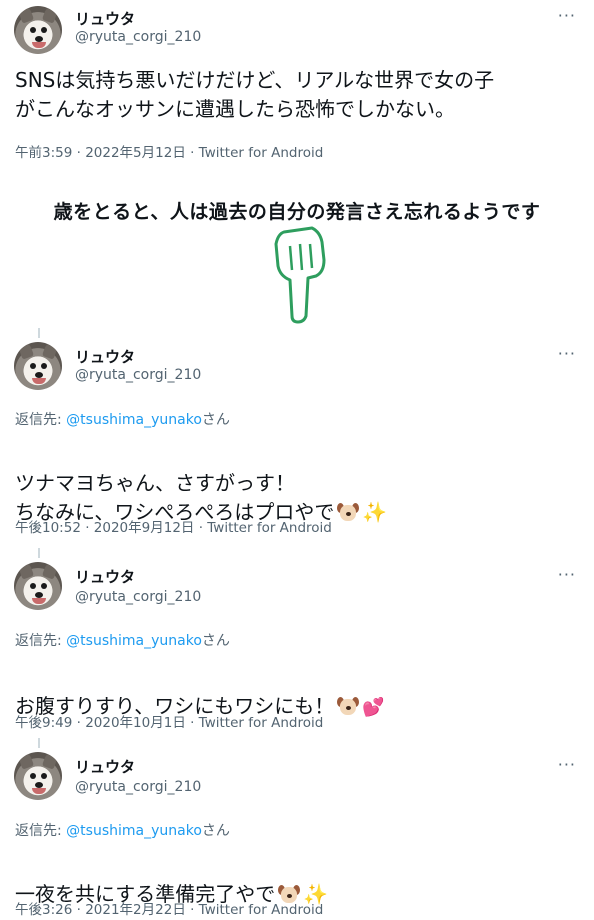 The image size is (594, 920). What do you see at coordinates (373, 707) in the screenshot?
I see `two-hearts-icon: 💕` at bounding box center [373, 707].